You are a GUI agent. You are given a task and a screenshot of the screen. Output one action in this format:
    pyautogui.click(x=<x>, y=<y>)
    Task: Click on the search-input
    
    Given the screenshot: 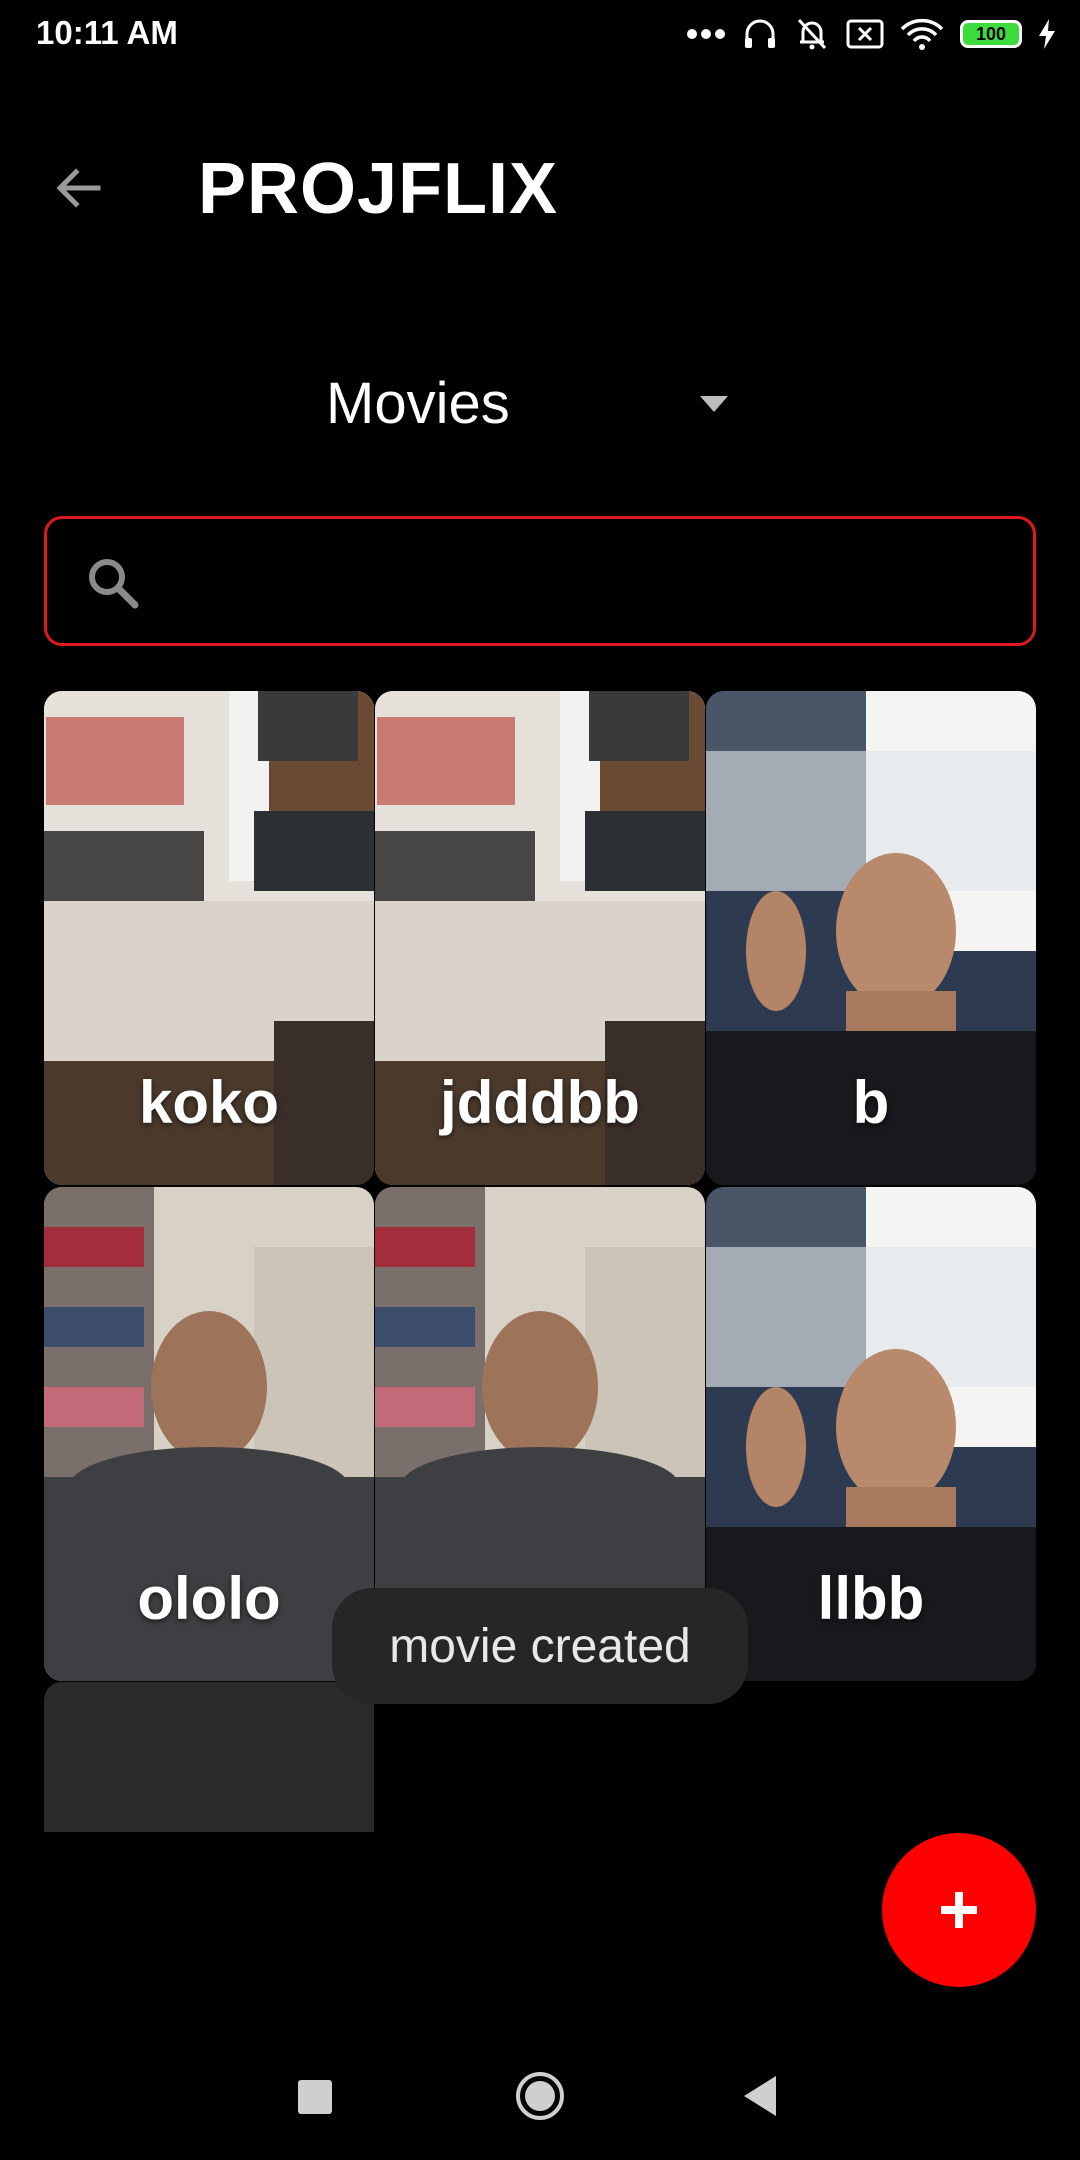 What is the action you would take?
    pyautogui.click(x=589, y=582)
    